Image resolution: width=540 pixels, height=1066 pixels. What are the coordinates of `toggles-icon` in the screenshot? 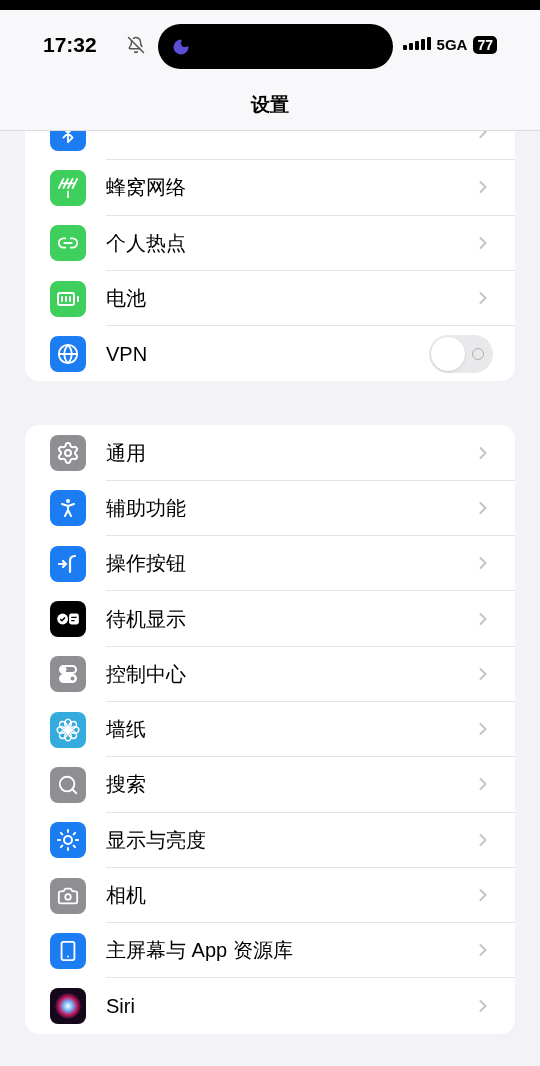 It's located at (68, 674).